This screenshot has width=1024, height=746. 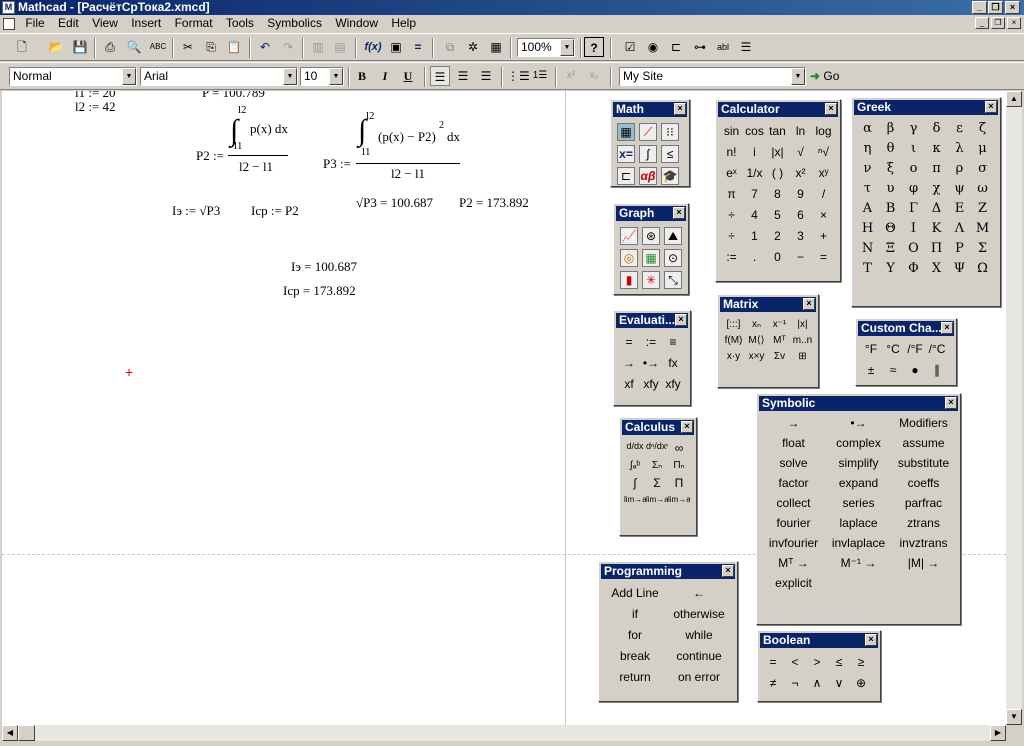 What do you see at coordinates (486, 76) in the screenshot?
I see `align-right-icon: ☰` at bounding box center [486, 76].